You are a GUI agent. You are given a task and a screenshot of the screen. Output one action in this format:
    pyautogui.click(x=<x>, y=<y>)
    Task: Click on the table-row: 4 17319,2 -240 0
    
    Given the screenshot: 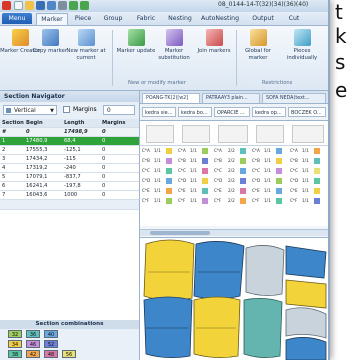 What is the action you would take?
    pyautogui.click(x=69, y=168)
    